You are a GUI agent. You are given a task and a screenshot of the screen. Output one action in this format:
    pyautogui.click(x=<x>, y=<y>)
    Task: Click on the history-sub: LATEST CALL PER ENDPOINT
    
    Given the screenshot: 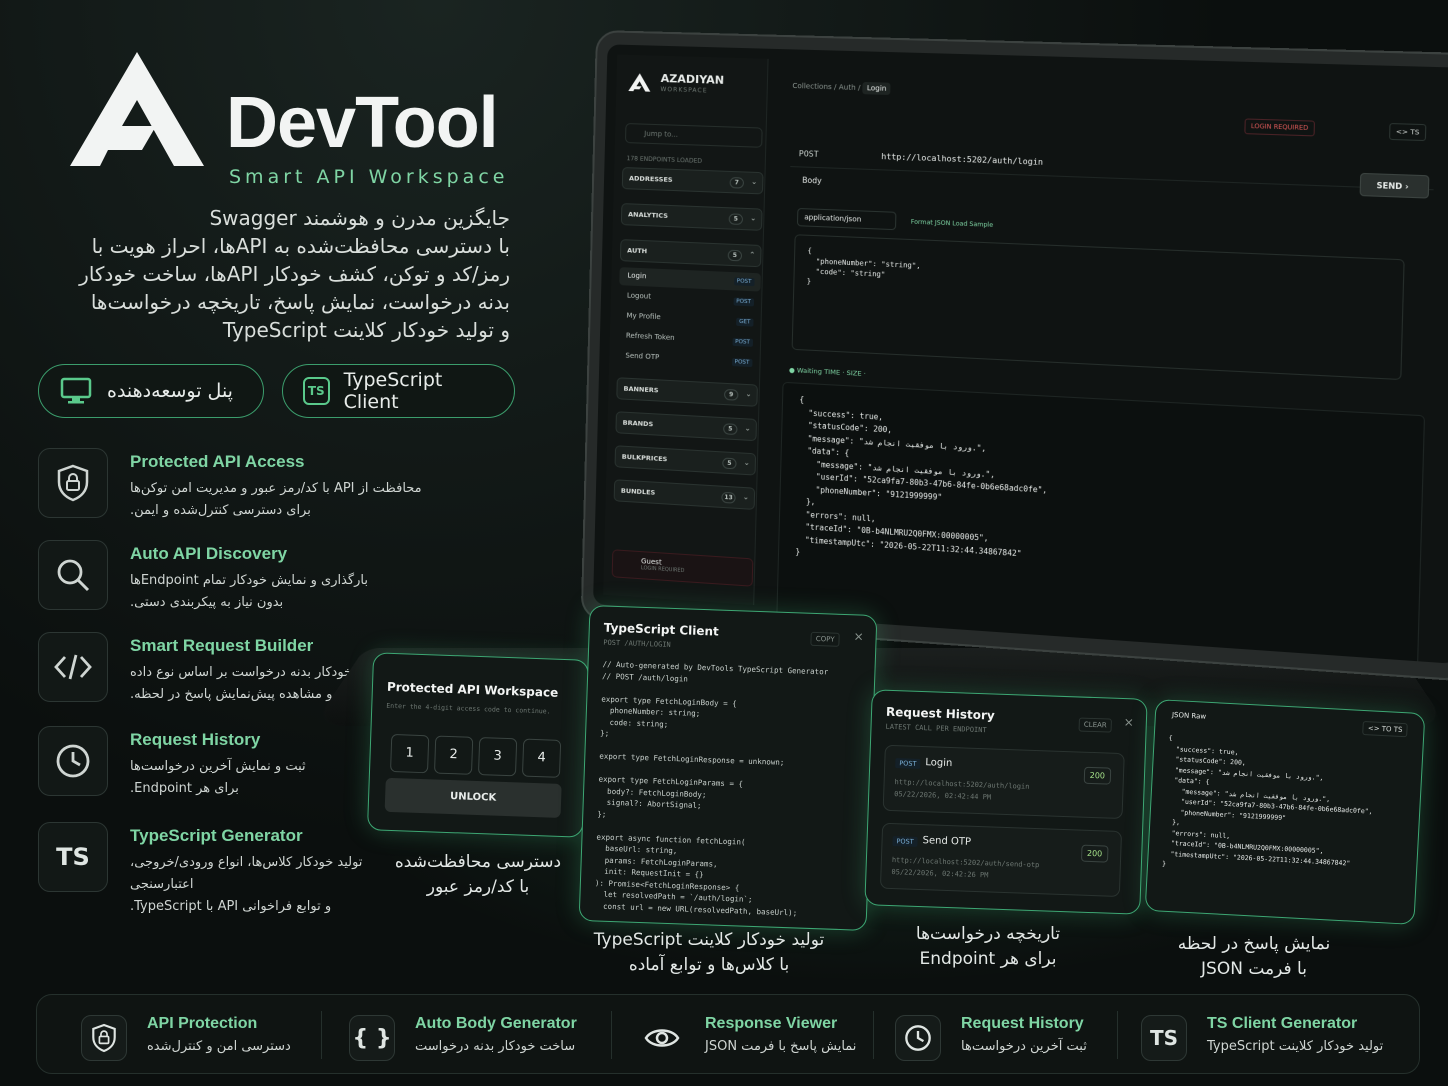 What is the action you would take?
    pyautogui.click(x=935, y=729)
    